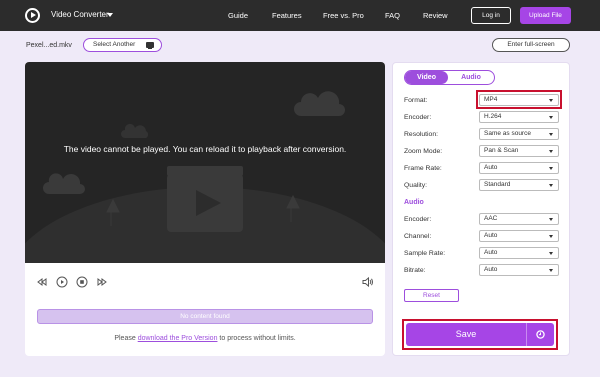 The image size is (600, 377). I want to click on zoom-mode-select: Pan & Scan, so click(519, 151).